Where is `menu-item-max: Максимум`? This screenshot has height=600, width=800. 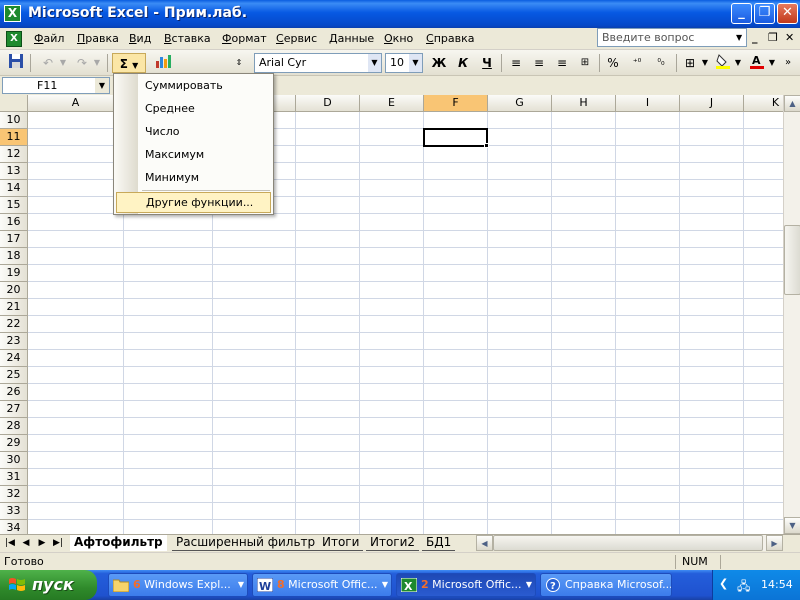
menu-item-max: Максимум is located at coordinates (193, 155).